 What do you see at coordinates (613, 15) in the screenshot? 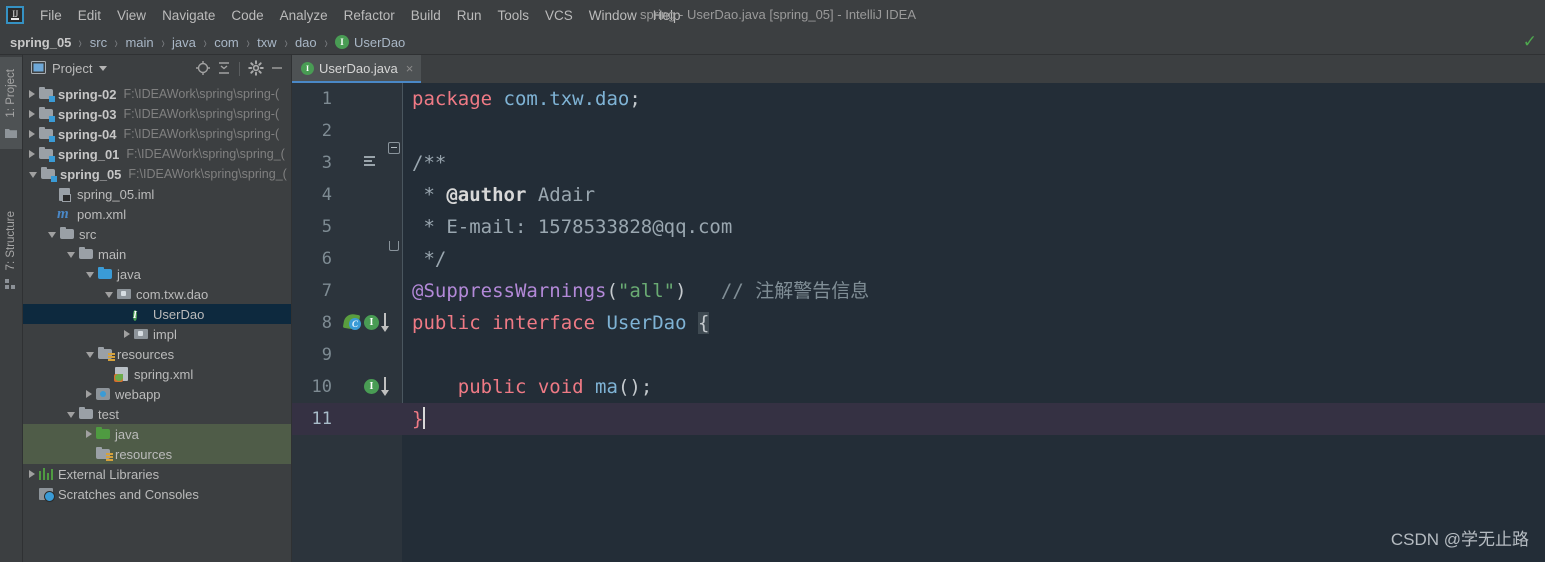
I see `menu-window: Window` at bounding box center [613, 15].